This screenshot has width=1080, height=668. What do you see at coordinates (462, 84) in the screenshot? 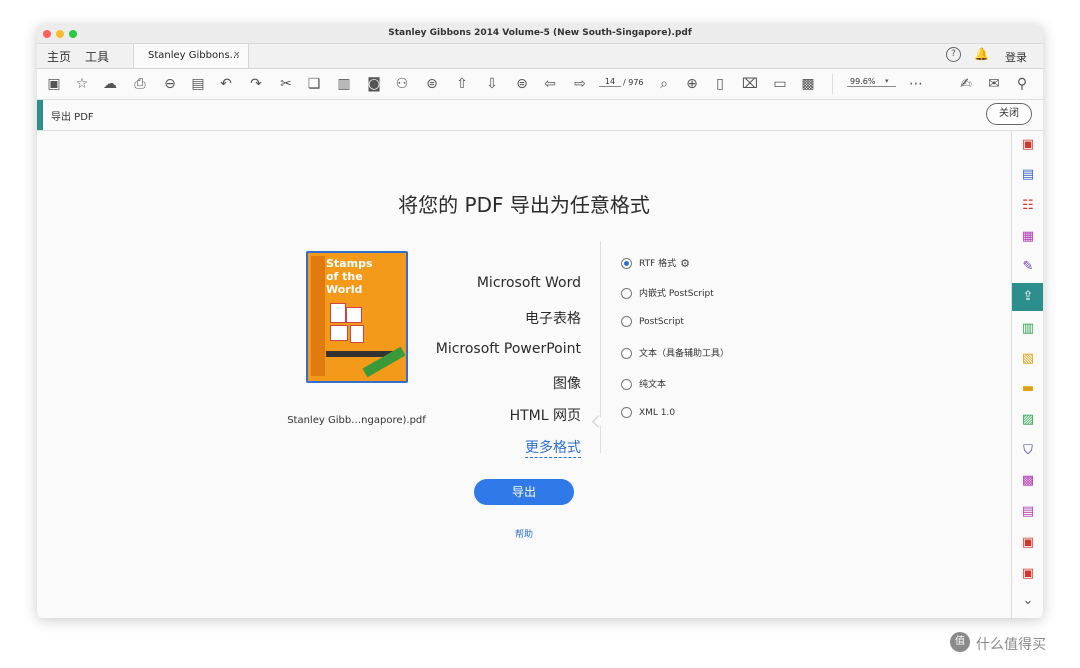
I see `page-up-icon: ⇧` at bounding box center [462, 84].